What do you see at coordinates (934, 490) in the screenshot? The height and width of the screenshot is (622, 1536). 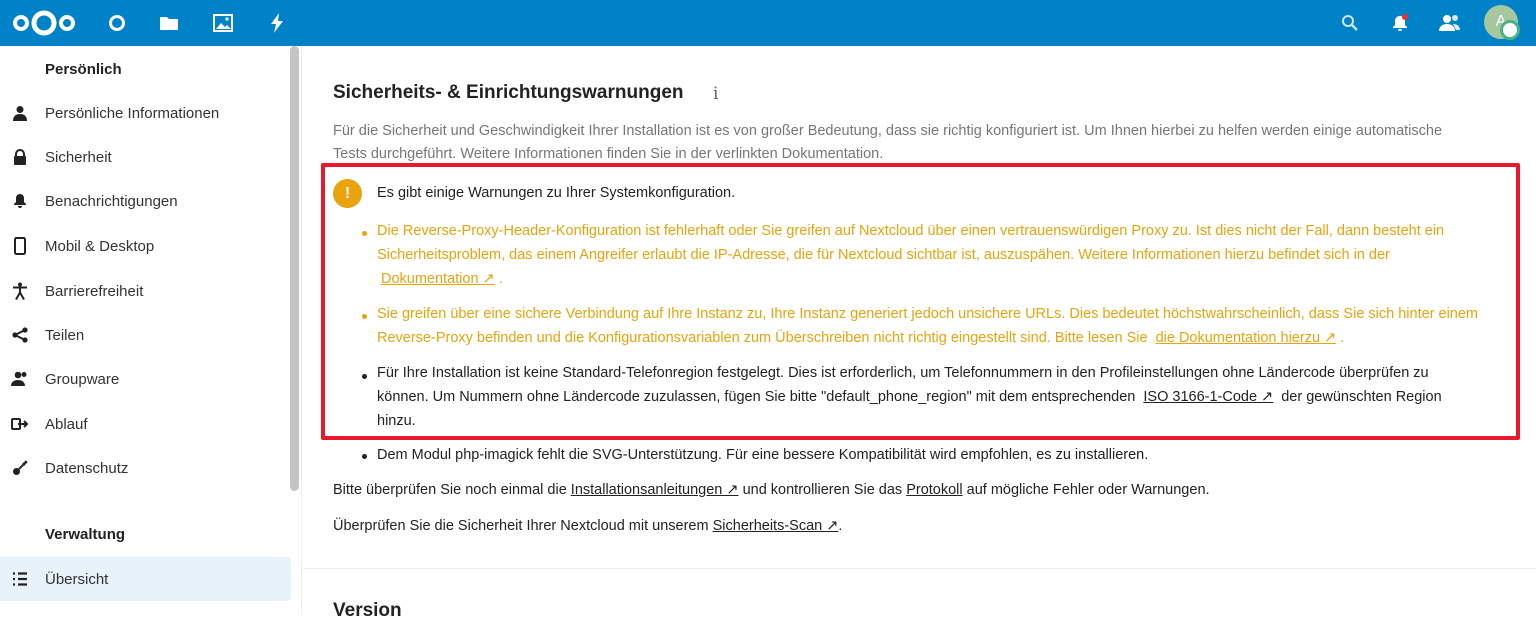 I see `log-link: Protokoll` at bounding box center [934, 490].